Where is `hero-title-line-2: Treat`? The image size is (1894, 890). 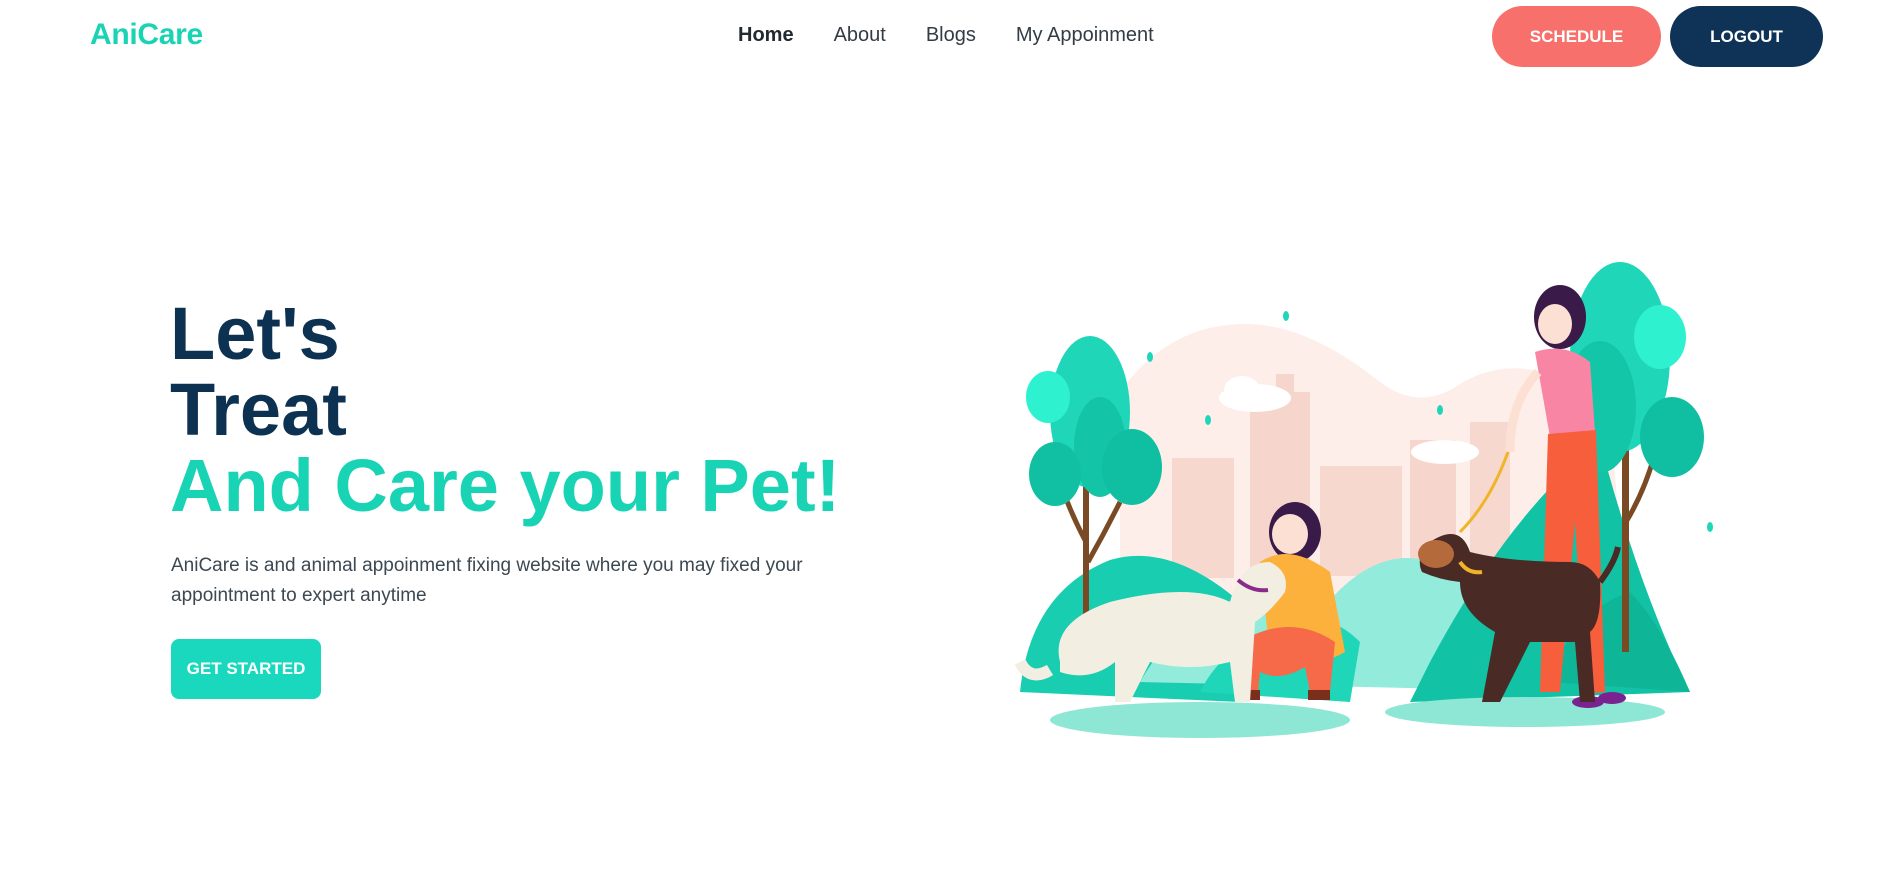 hero-title-line-2: Treat is located at coordinates (258, 409).